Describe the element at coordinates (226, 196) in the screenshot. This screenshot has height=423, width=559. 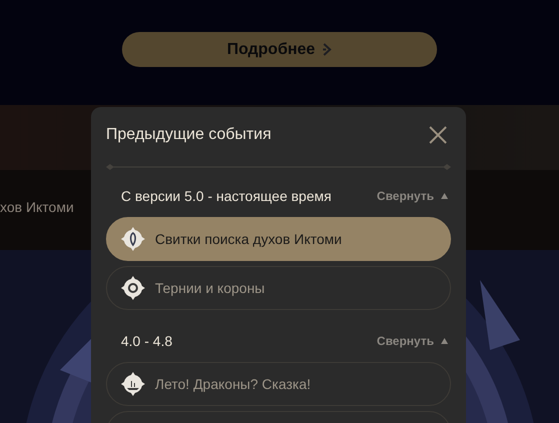
I see `group-label: С версии 5.0 - настоящее время` at that location.